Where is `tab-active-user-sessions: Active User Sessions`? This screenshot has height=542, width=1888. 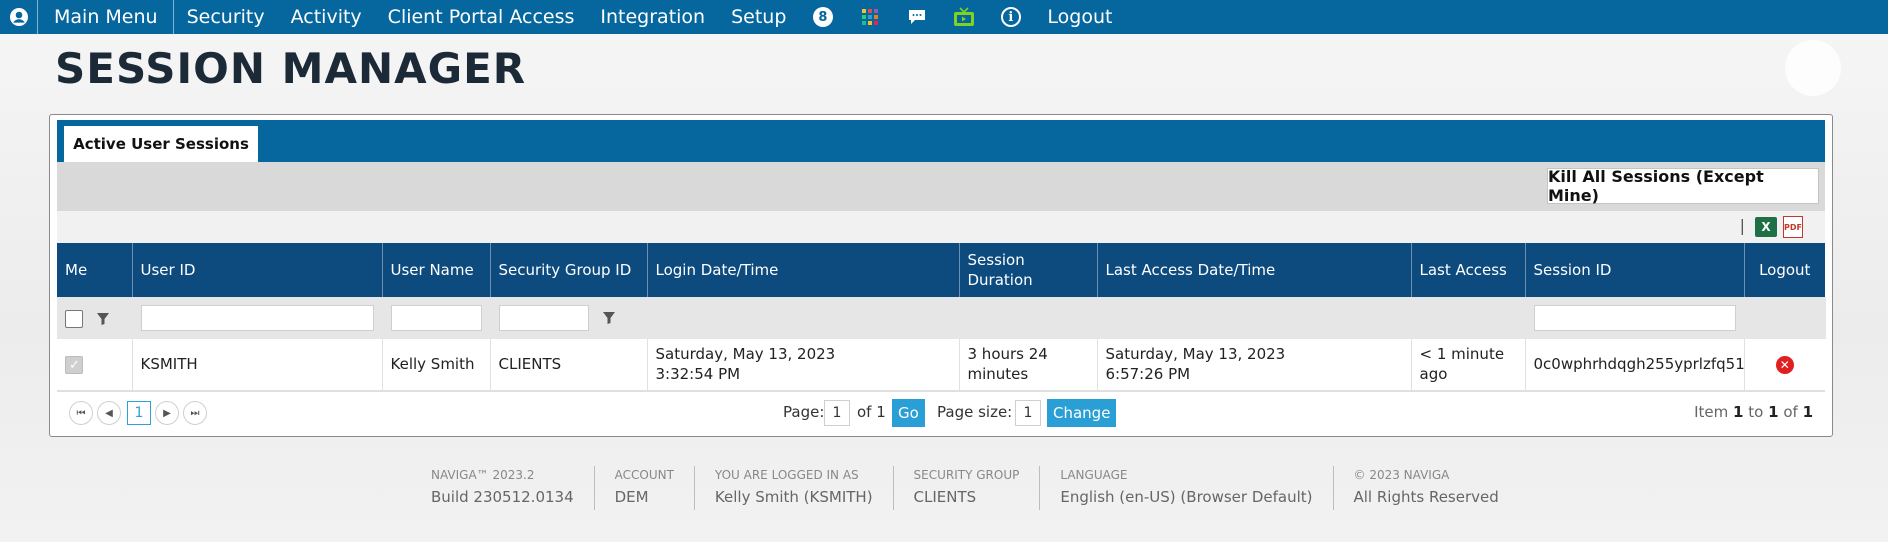
tab-active-user-sessions: Active User Sessions is located at coordinates (161, 144).